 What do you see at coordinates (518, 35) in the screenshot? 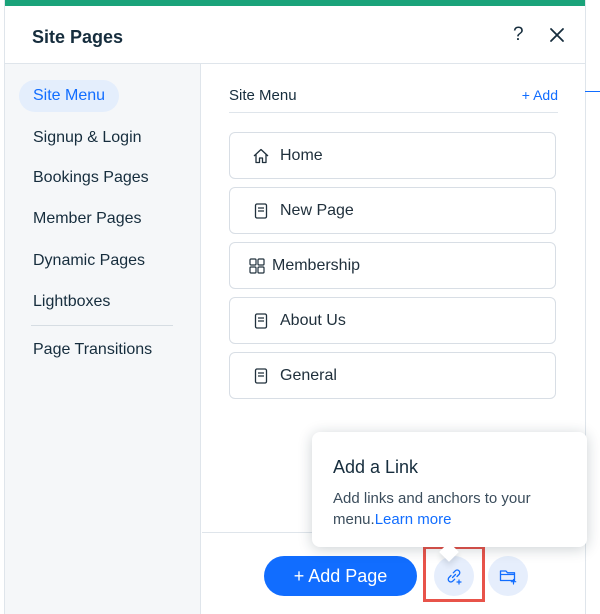
I see `help-button: ?` at bounding box center [518, 35].